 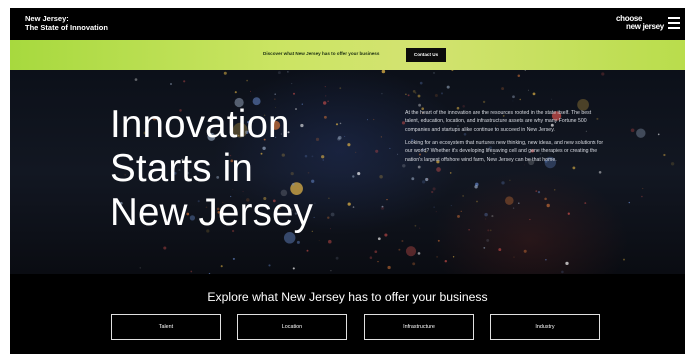 I want to click on site-title: New Jersey: The State of Innovation, so click(x=66, y=23).